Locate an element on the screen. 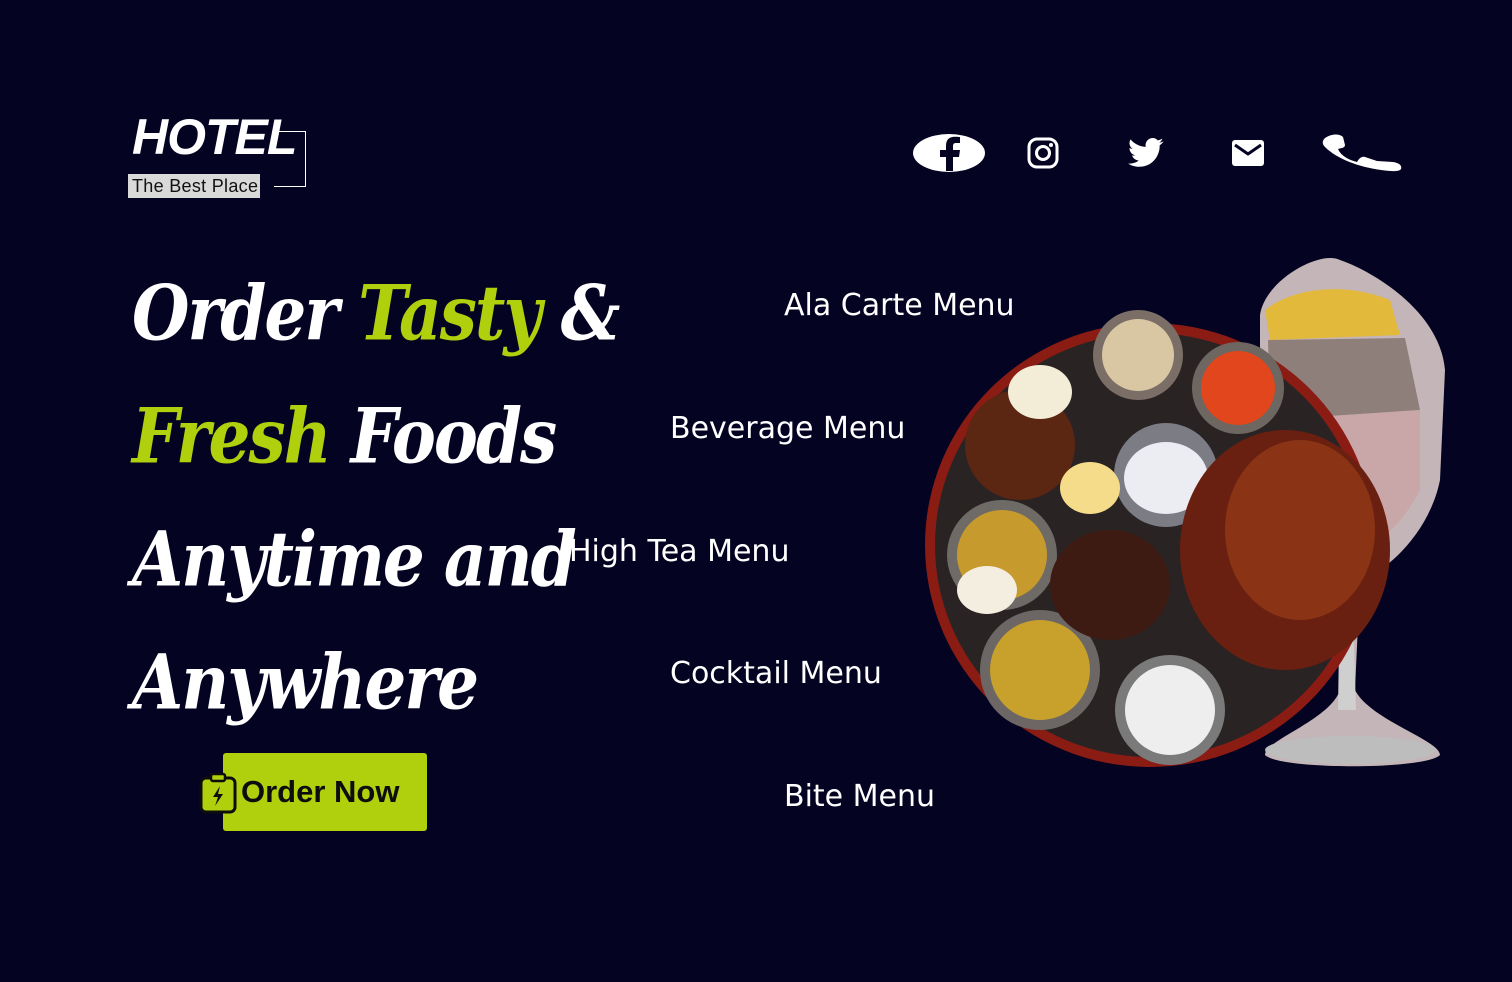 The height and width of the screenshot is (982, 1512). twitter-icon is located at coordinates (1146, 152).